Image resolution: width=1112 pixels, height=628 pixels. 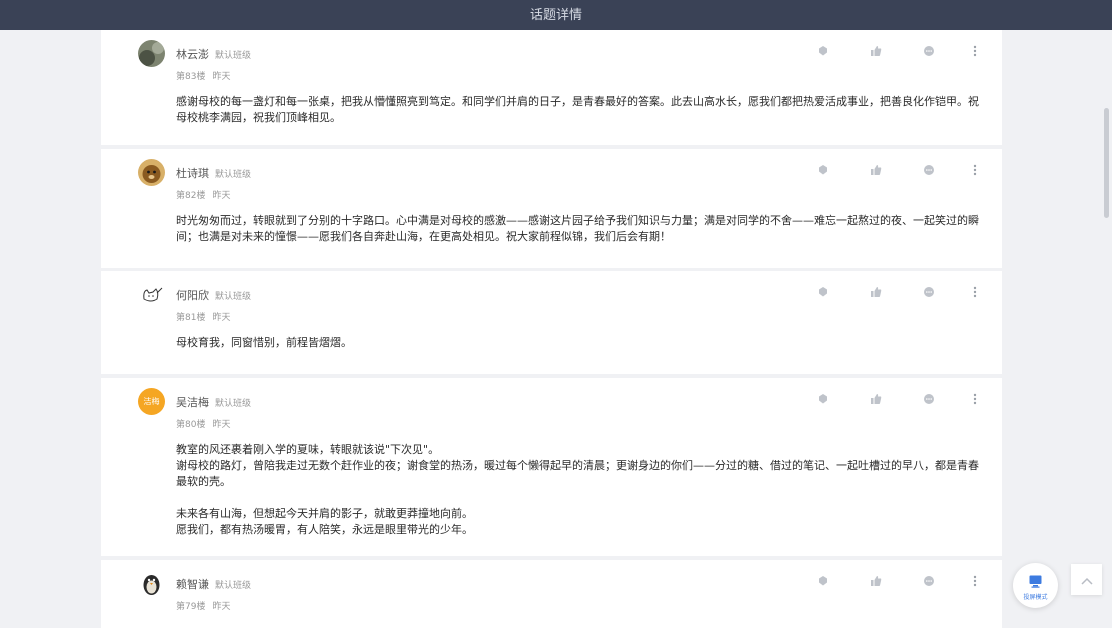 I want to click on avatar: 洁梅, so click(x=151, y=401).